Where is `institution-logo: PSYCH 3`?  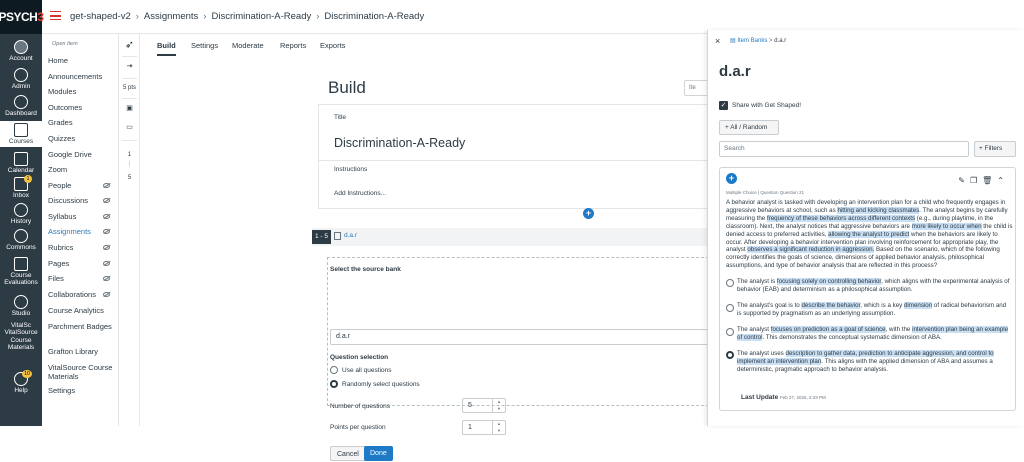
institution-logo: PSYCH 3 is located at coordinates (22, 17).